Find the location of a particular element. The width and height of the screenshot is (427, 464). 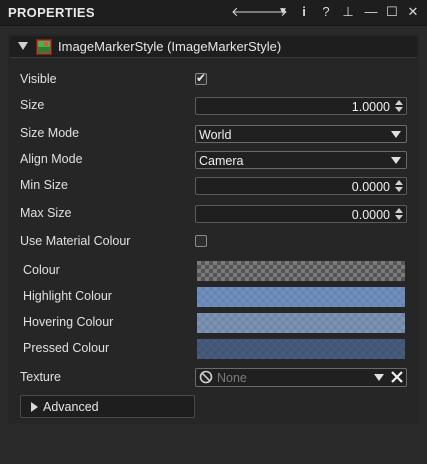

pressed-colour-tint is located at coordinates (301, 349).